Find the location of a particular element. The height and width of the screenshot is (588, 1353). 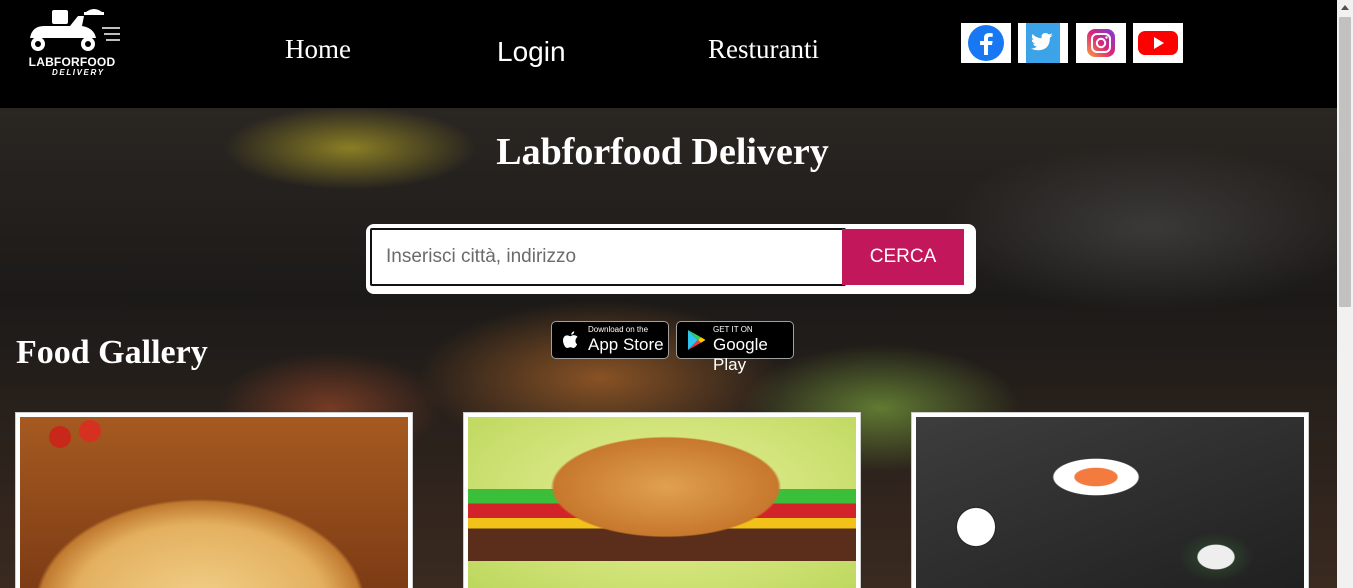

food-gallery-heading: Food Gallery is located at coordinates (112, 352).